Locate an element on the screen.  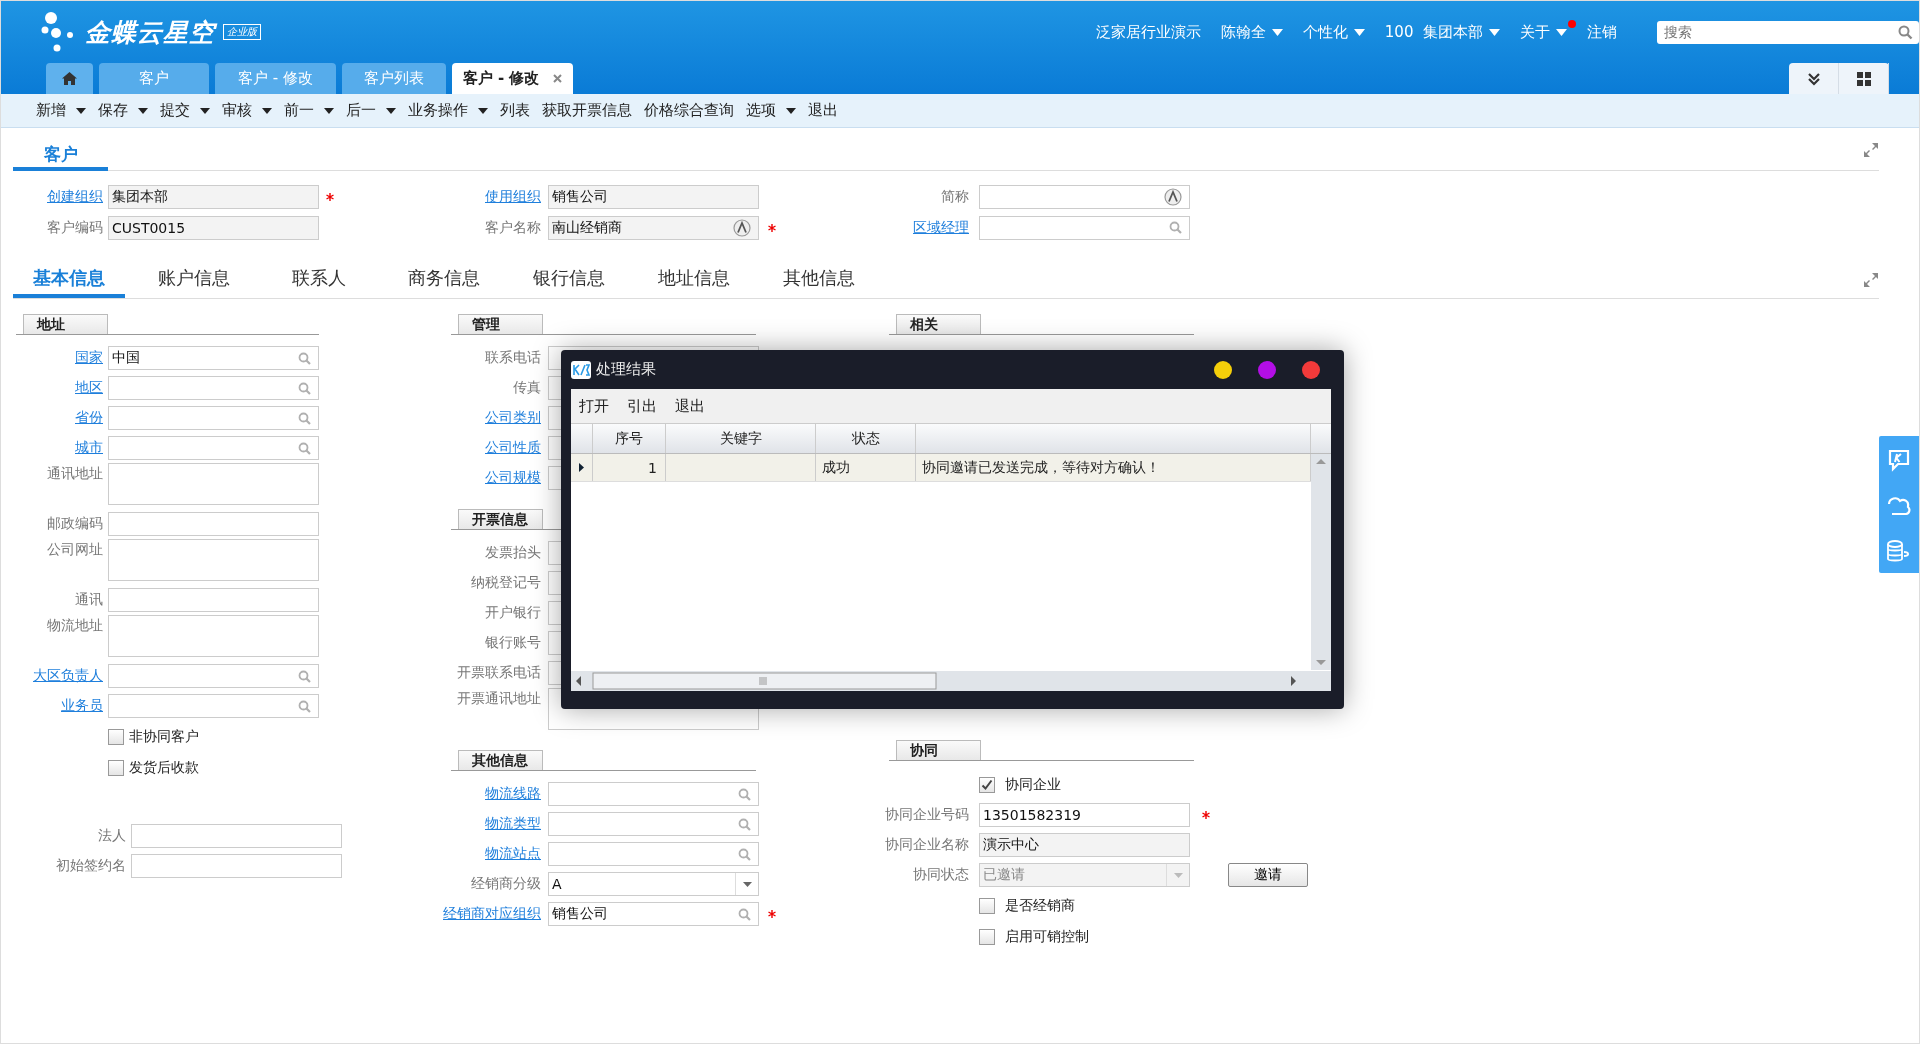
toolbar-button: 选项 is located at coordinates (771, 110).